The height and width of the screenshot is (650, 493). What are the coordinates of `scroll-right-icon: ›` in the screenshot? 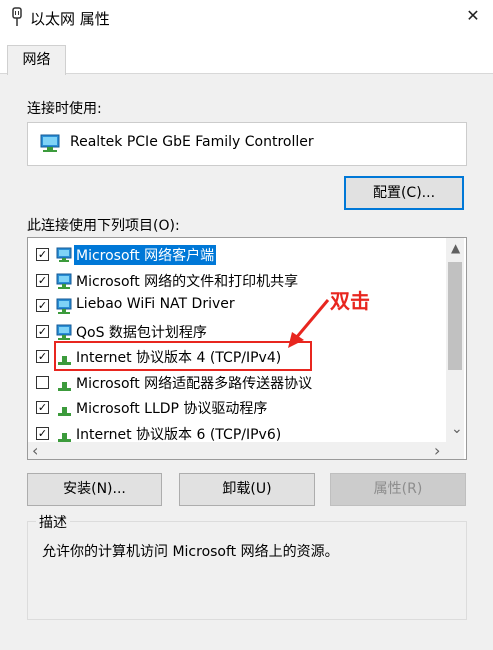 It's located at (437, 450).